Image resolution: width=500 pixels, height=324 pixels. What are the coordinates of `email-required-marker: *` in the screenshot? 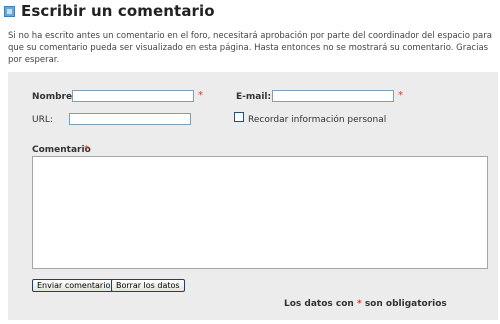 It's located at (400, 95).